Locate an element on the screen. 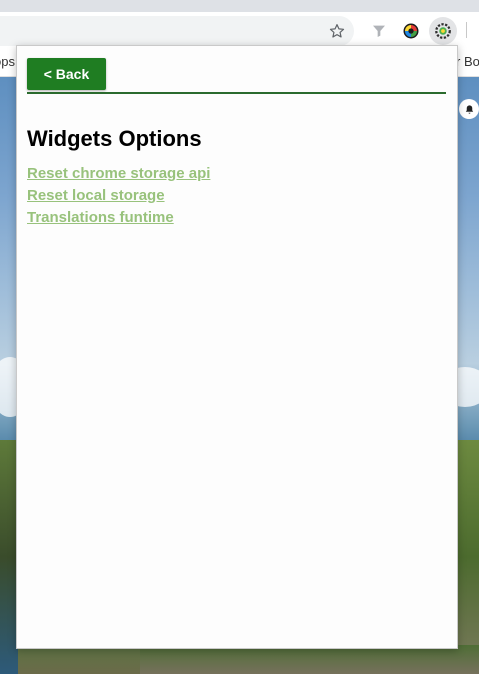 Image resolution: width=479 pixels, height=674 pixels. cliff-right is located at coordinates (467, 557).